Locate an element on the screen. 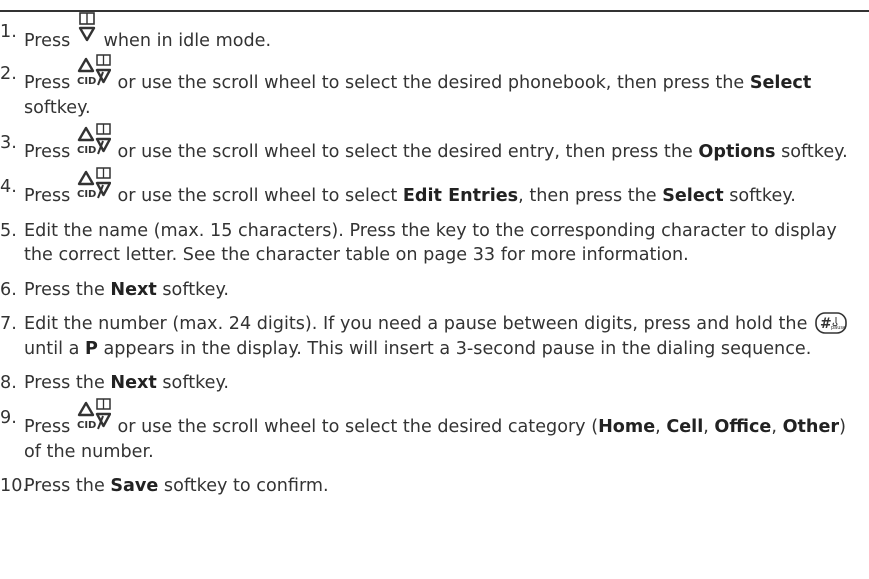 The height and width of the screenshot is (579, 869). step-number: 3. is located at coordinates (8, 142).